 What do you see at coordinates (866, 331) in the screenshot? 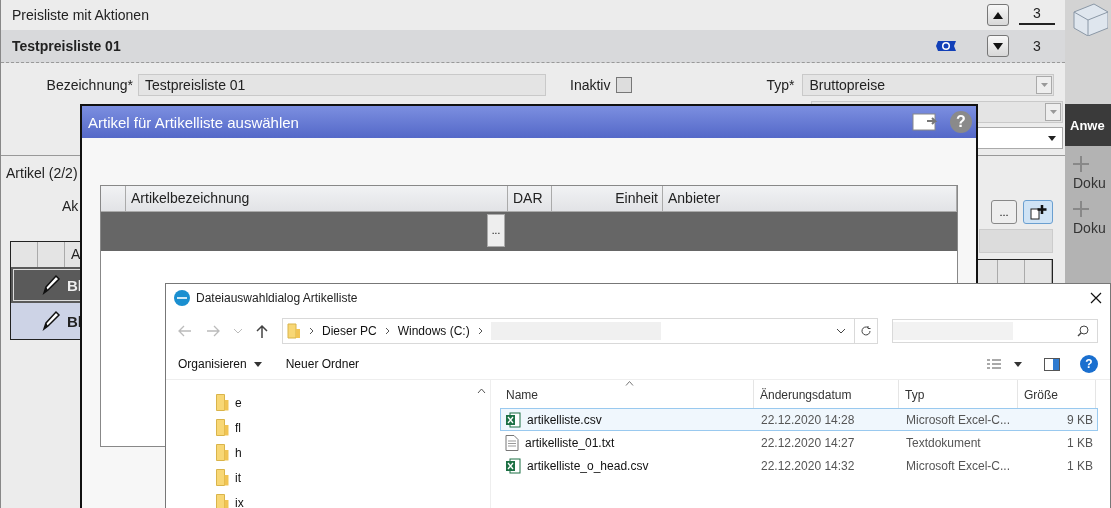
I see `refresh-icon` at bounding box center [866, 331].